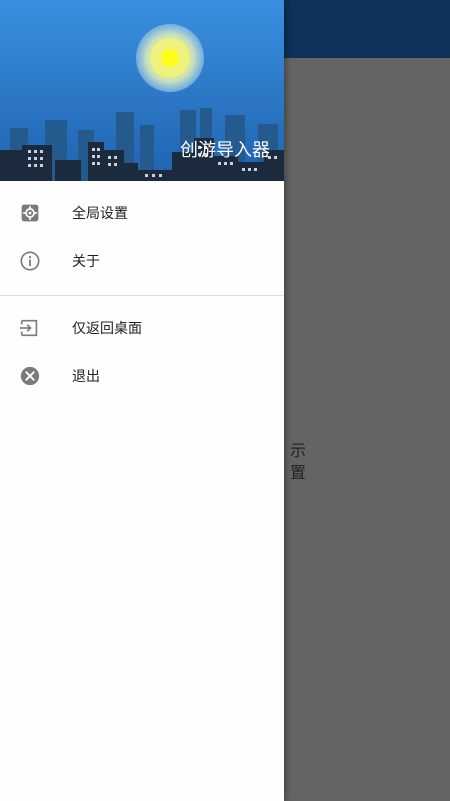  What do you see at coordinates (170, 58) in the screenshot?
I see `sun-icon` at bounding box center [170, 58].